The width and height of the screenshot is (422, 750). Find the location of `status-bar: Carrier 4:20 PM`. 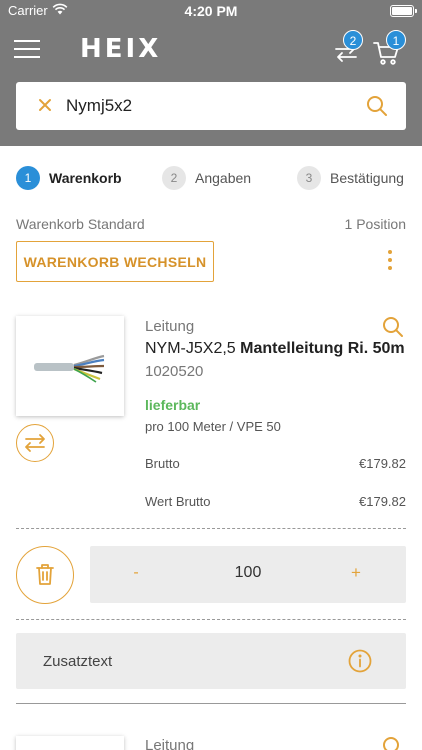

status-bar: Carrier 4:20 PM is located at coordinates (211, 11).